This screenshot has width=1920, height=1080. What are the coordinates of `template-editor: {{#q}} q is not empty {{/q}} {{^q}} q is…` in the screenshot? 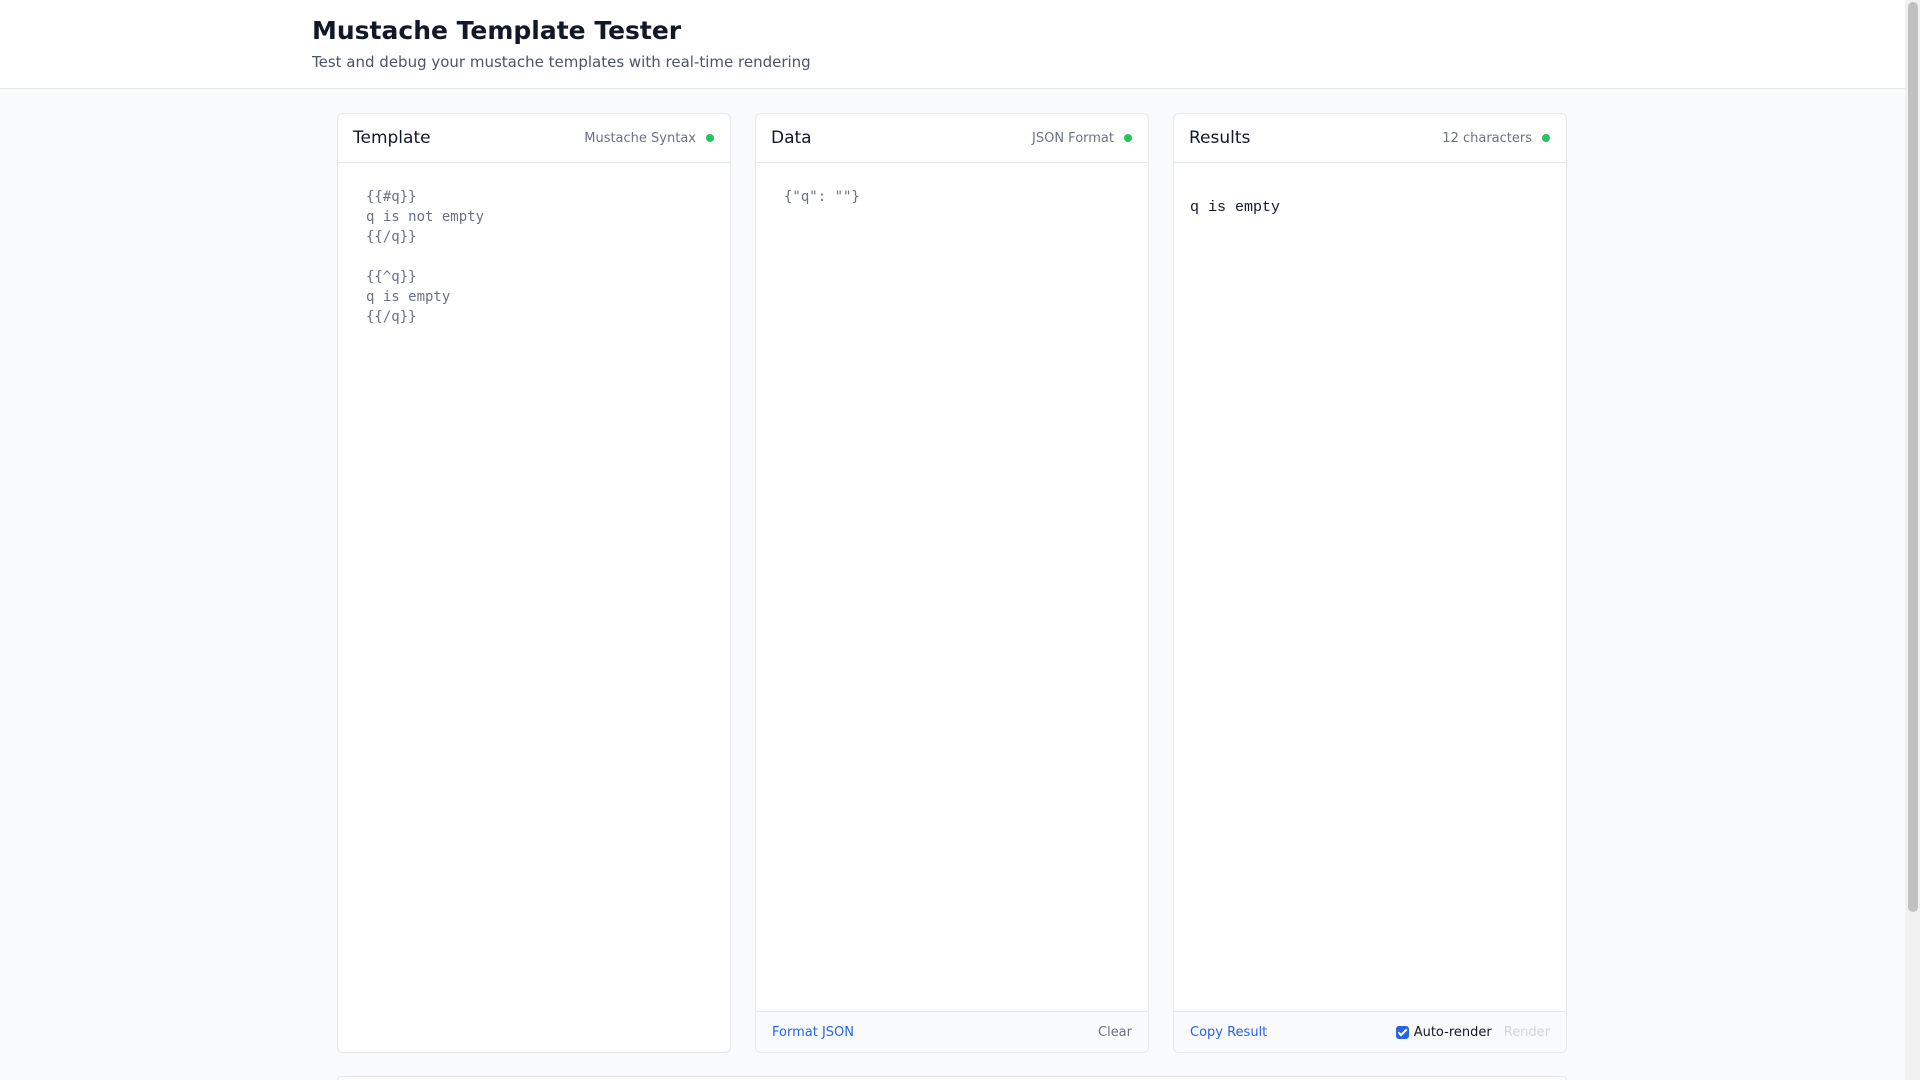 It's located at (536, 602).